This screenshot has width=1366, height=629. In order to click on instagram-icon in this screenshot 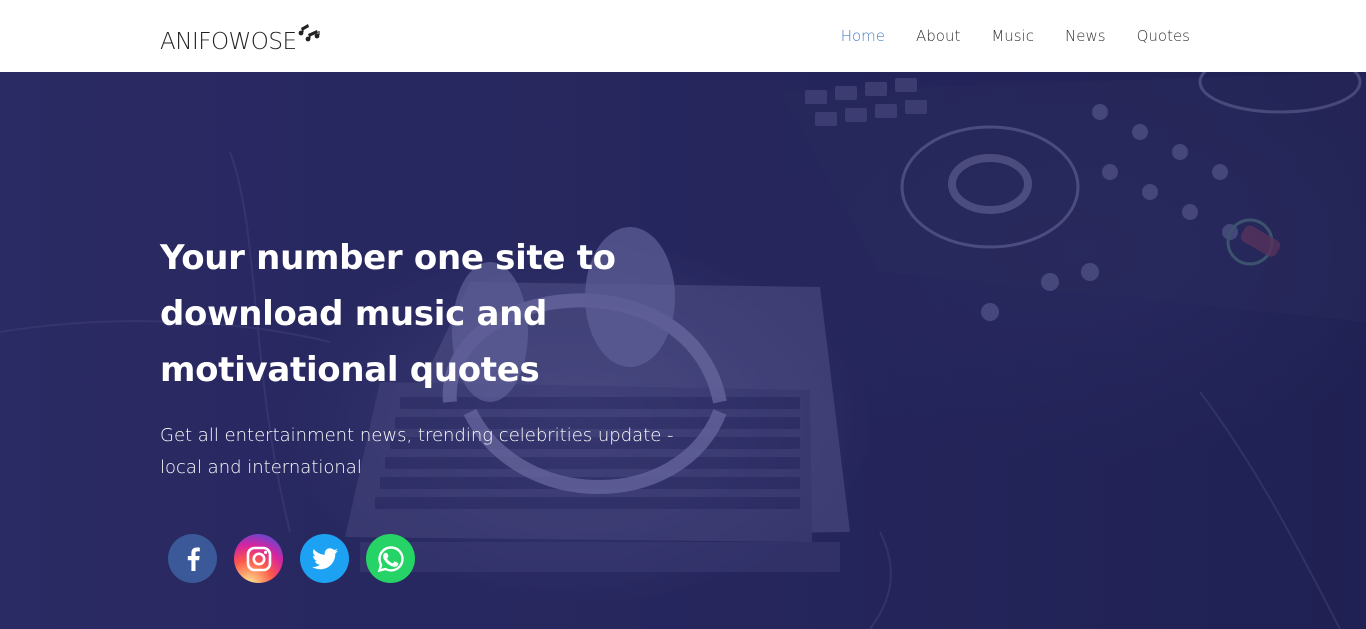, I will do `click(259, 559)`.